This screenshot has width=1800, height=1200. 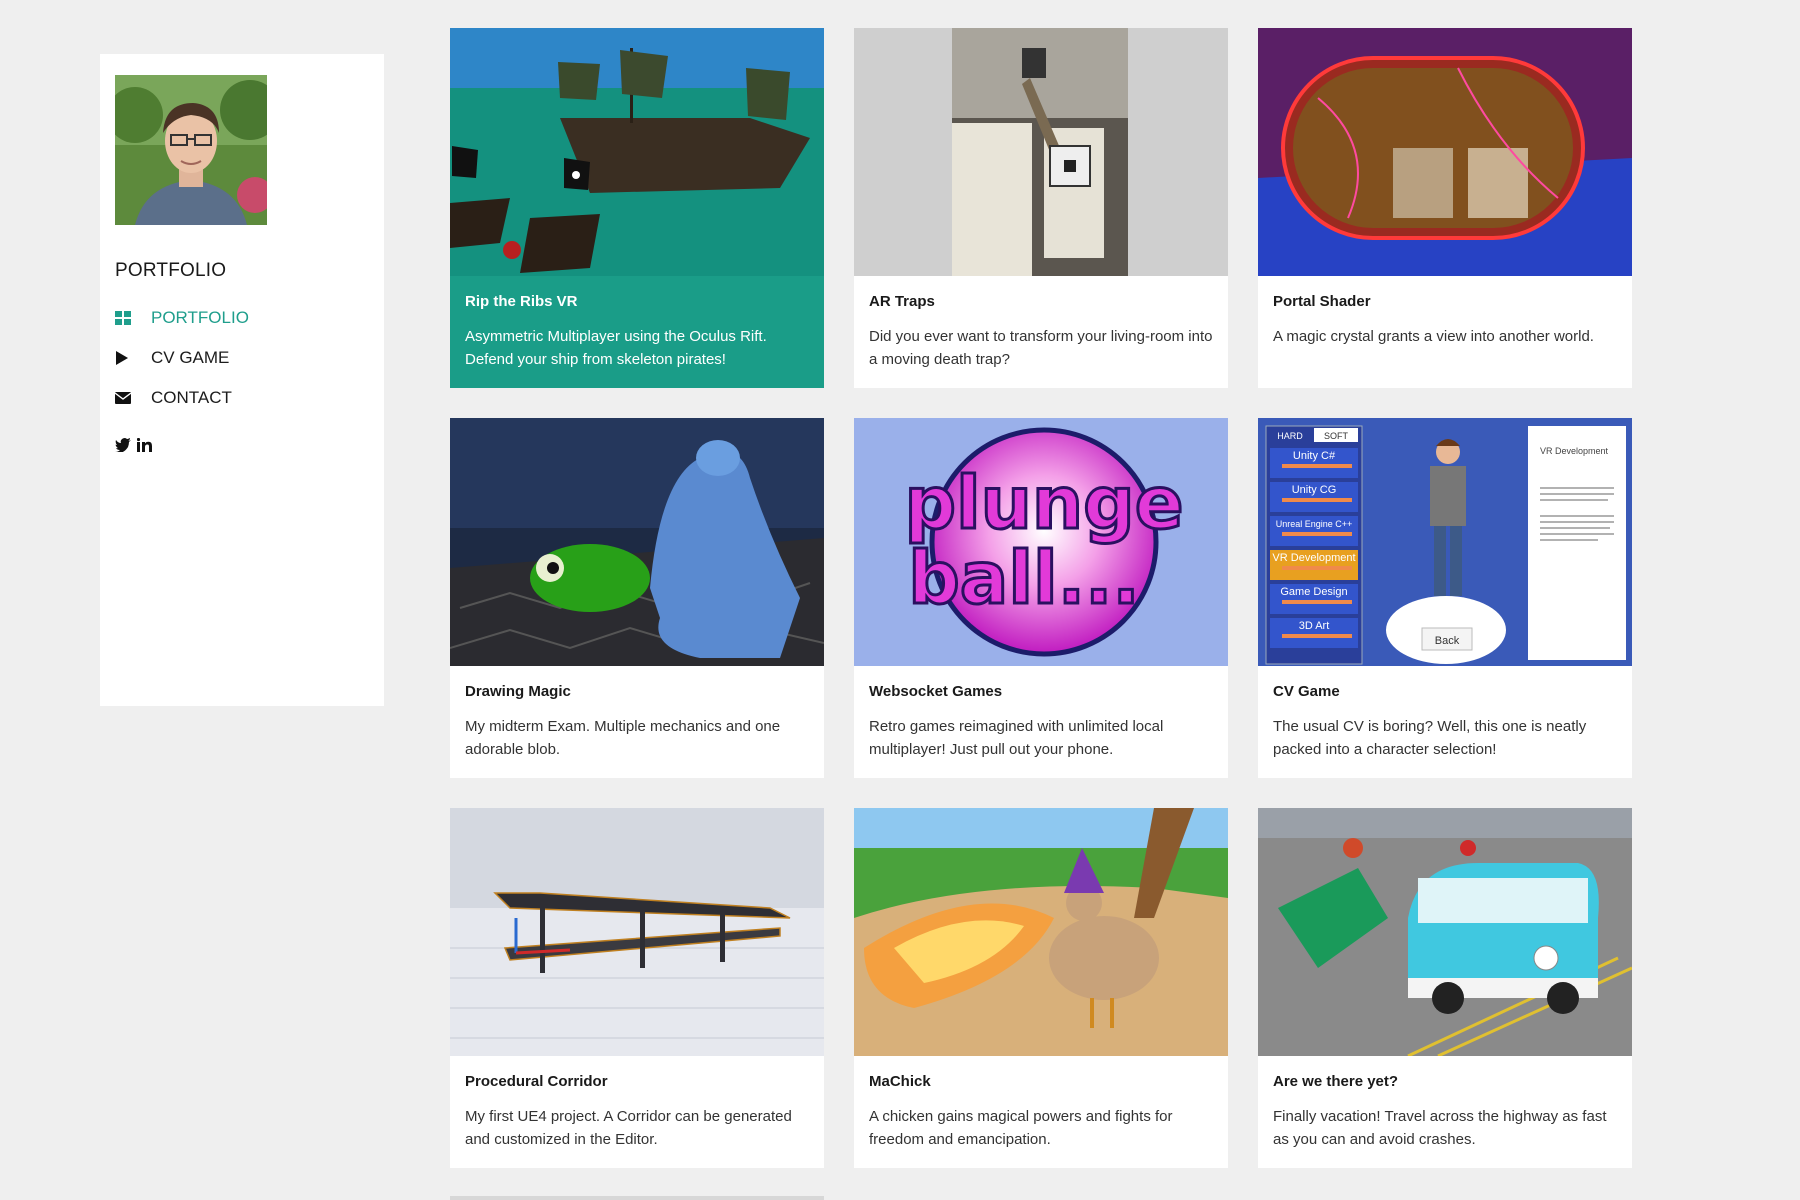 I want to click on nav-item-contact: CONTACT, so click(x=249, y=398).